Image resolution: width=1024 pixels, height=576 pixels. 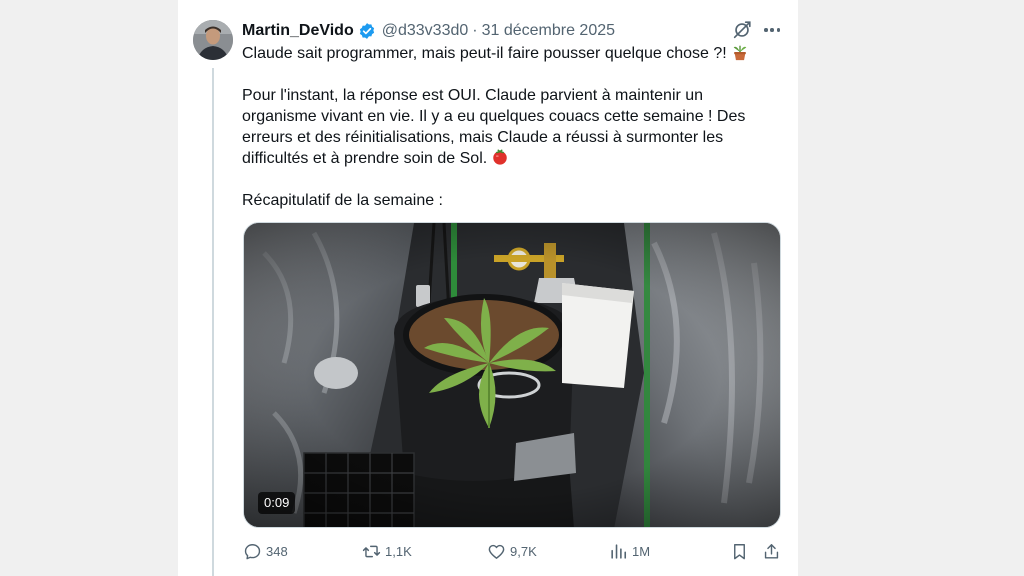 What do you see at coordinates (277, 503) in the screenshot?
I see `video-duration: 0:09` at bounding box center [277, 503].